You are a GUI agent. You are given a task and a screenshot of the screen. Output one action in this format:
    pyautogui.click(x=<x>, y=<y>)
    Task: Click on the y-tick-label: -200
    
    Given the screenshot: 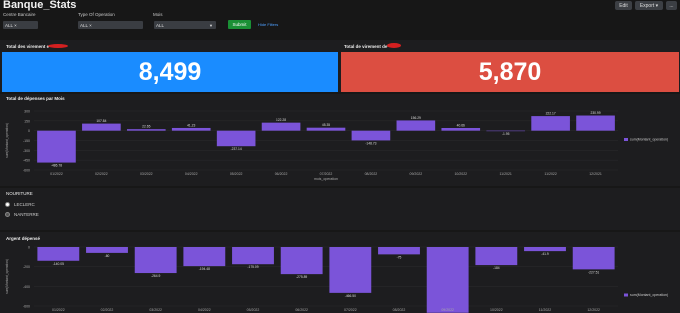 What is the action you would take?
    pyautogui.click(x=26, y=267)
    